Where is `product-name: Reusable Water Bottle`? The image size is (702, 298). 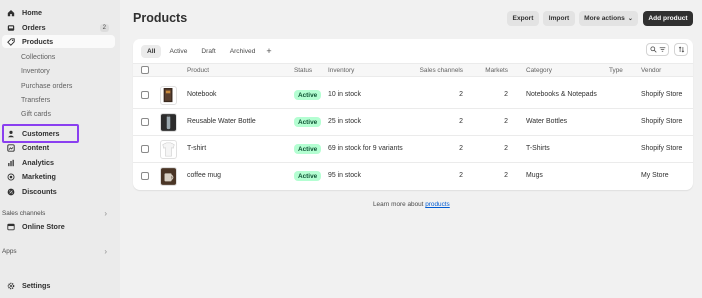
product-name: Reusable Water Bottle is located at coordinates (221, 121).